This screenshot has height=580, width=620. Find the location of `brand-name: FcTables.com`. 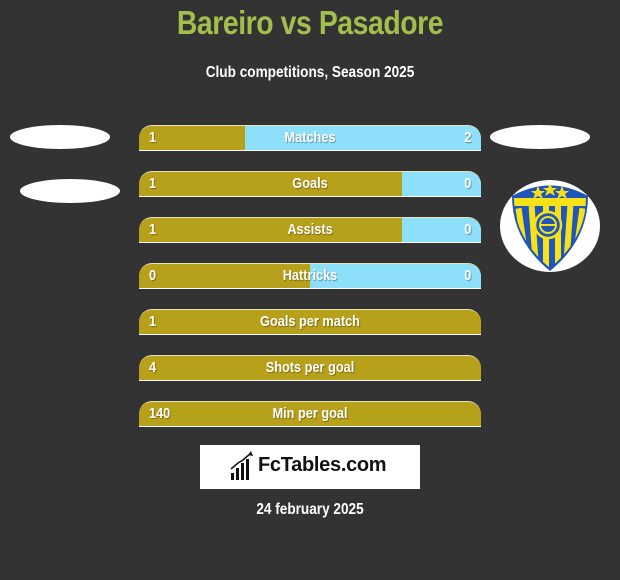

brand-name: FcTables.com is located at coordinates (322, 465).